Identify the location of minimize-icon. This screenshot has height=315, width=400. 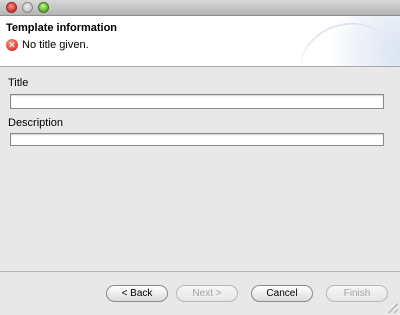
(27, 7).